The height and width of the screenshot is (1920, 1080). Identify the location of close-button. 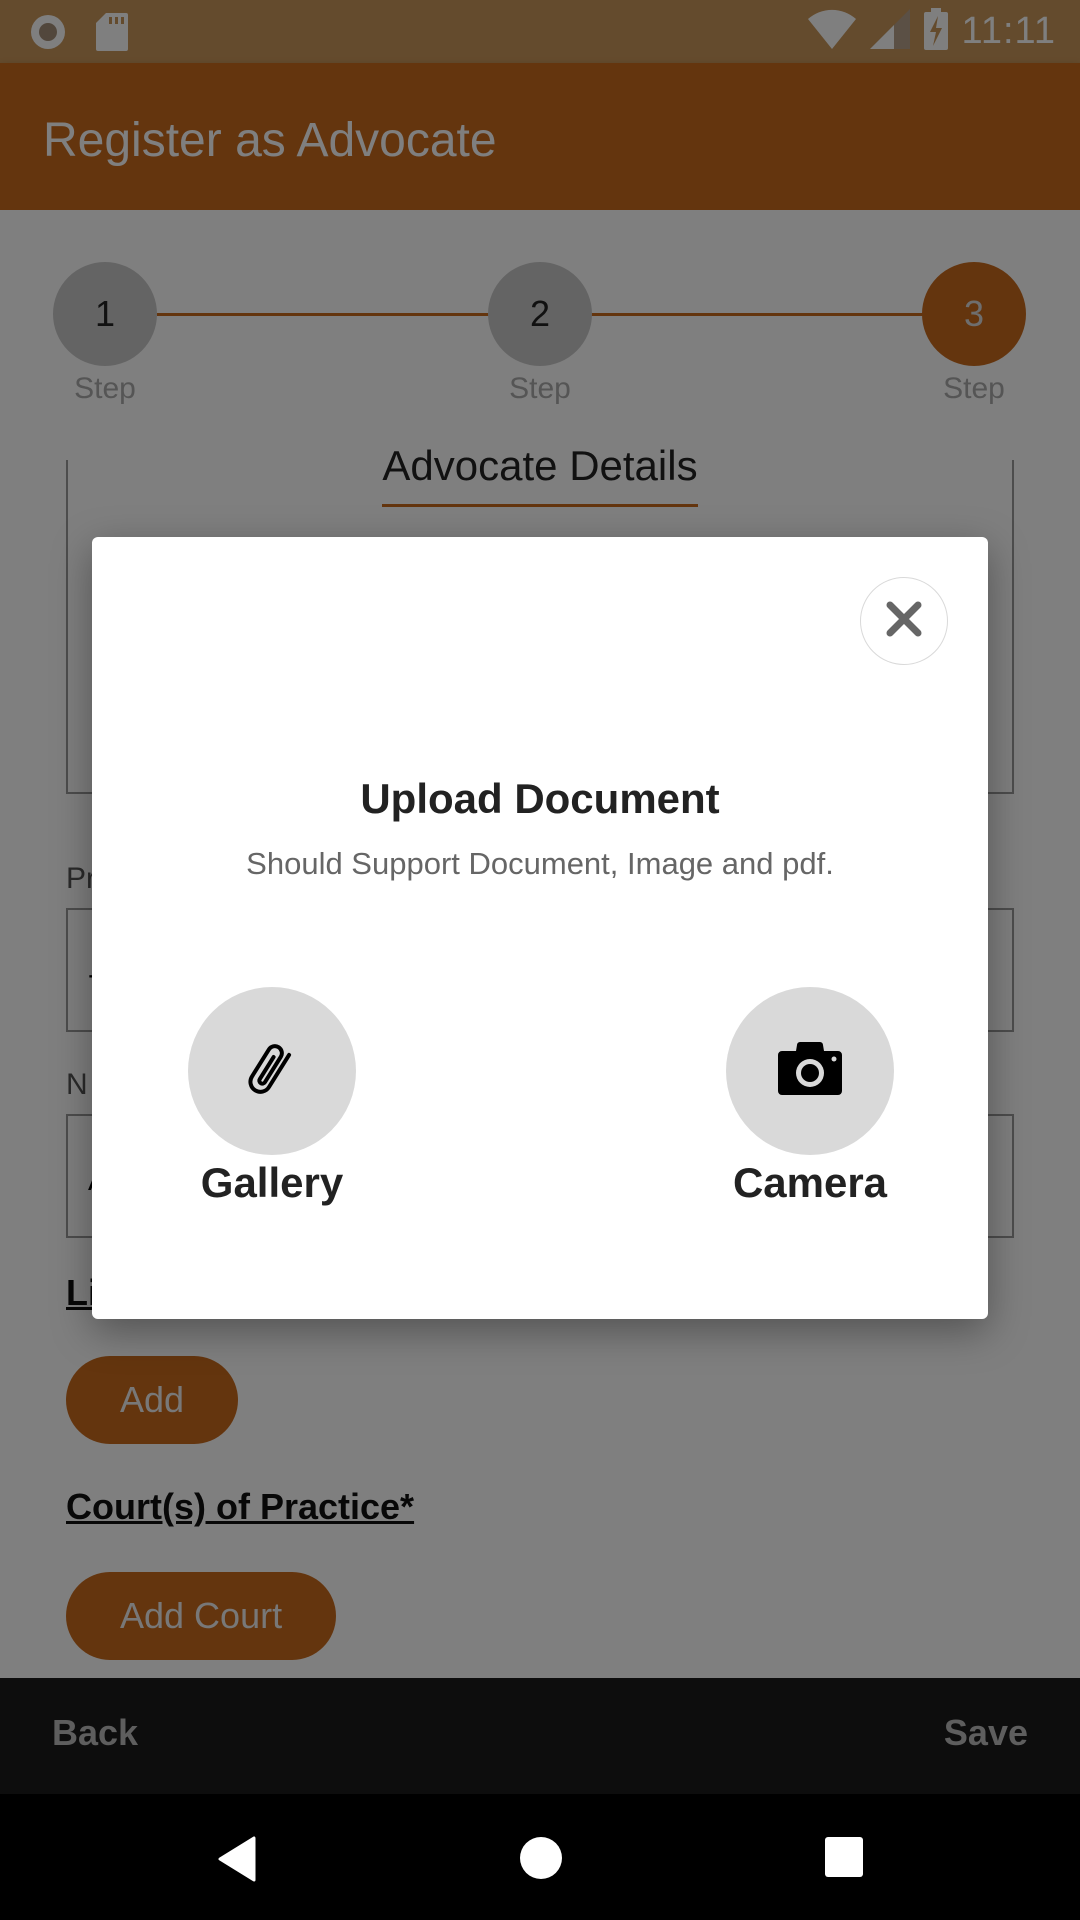
(904, 621).